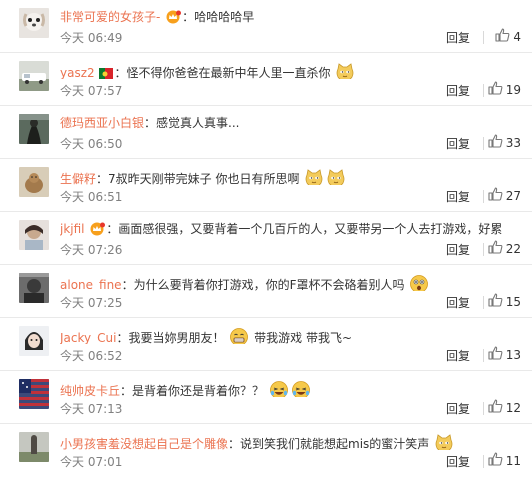 This screenshot has height=483, width=532. I want to click on comment-item: yasz2 ：怪不得你爸爸在最新中年人里一直杀你 今天 07:57 回复 19, so click(266, 79).